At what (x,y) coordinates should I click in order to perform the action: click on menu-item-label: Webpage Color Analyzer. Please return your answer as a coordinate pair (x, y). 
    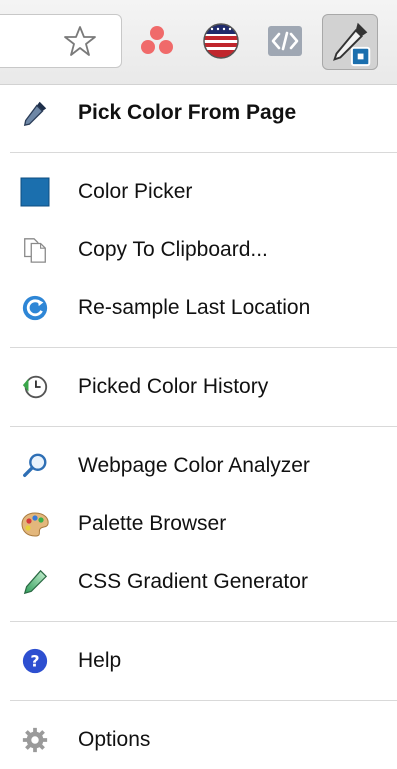
    Looking at the image, I should click on (194, 465).